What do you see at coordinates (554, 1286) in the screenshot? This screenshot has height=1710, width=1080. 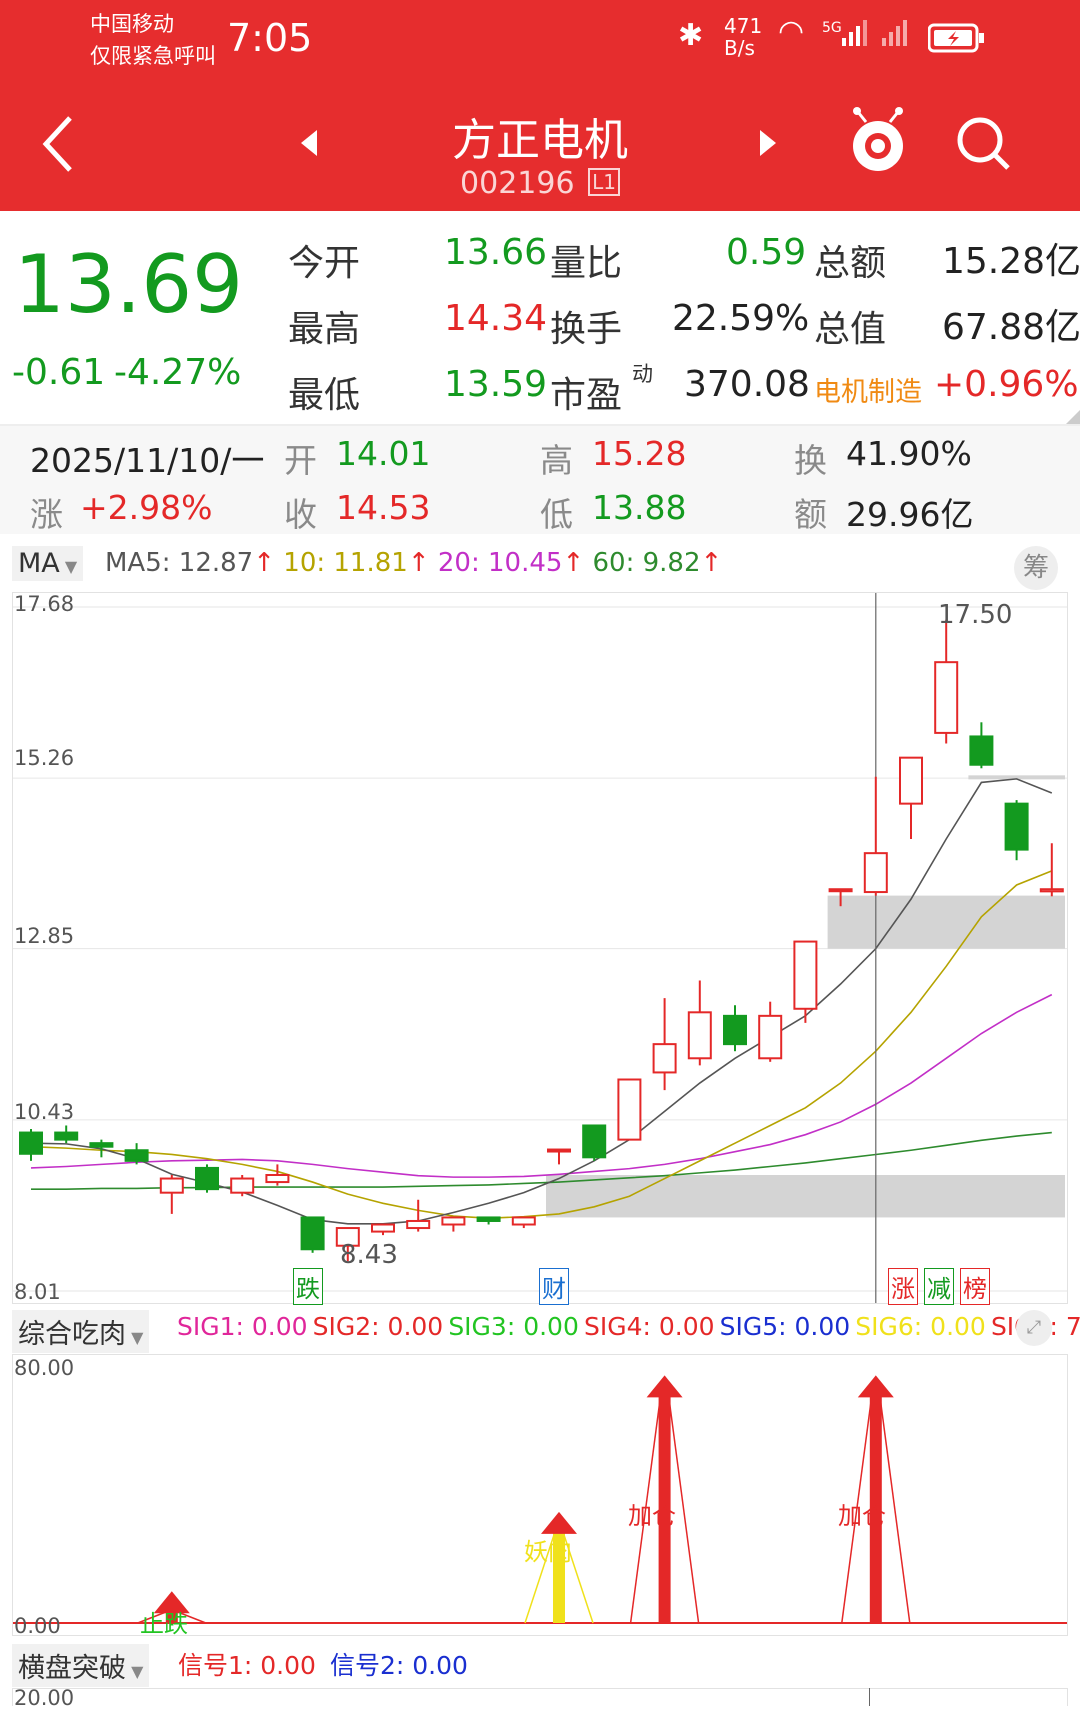 I see `event-tag-finance: 财` at bounding box center [554, 1286].